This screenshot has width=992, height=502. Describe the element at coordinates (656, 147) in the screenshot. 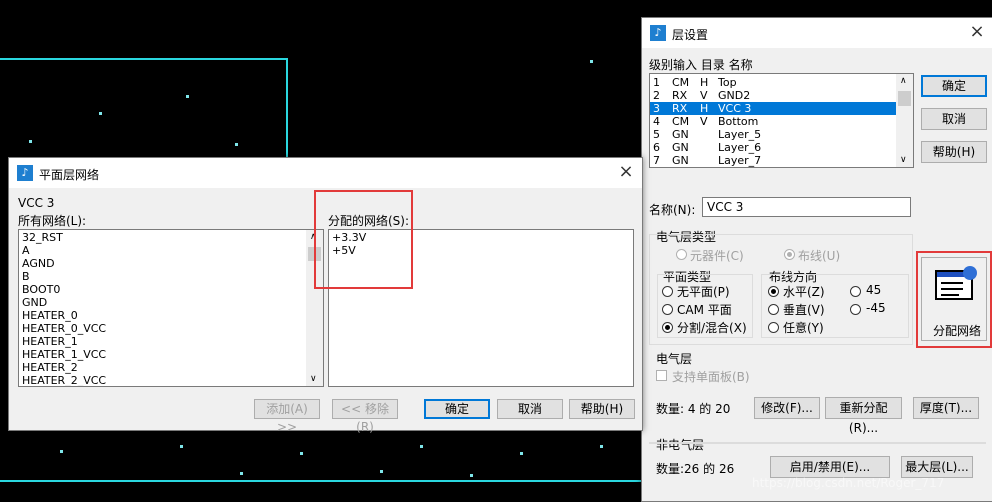

I see `layer-num: 6` at that location.